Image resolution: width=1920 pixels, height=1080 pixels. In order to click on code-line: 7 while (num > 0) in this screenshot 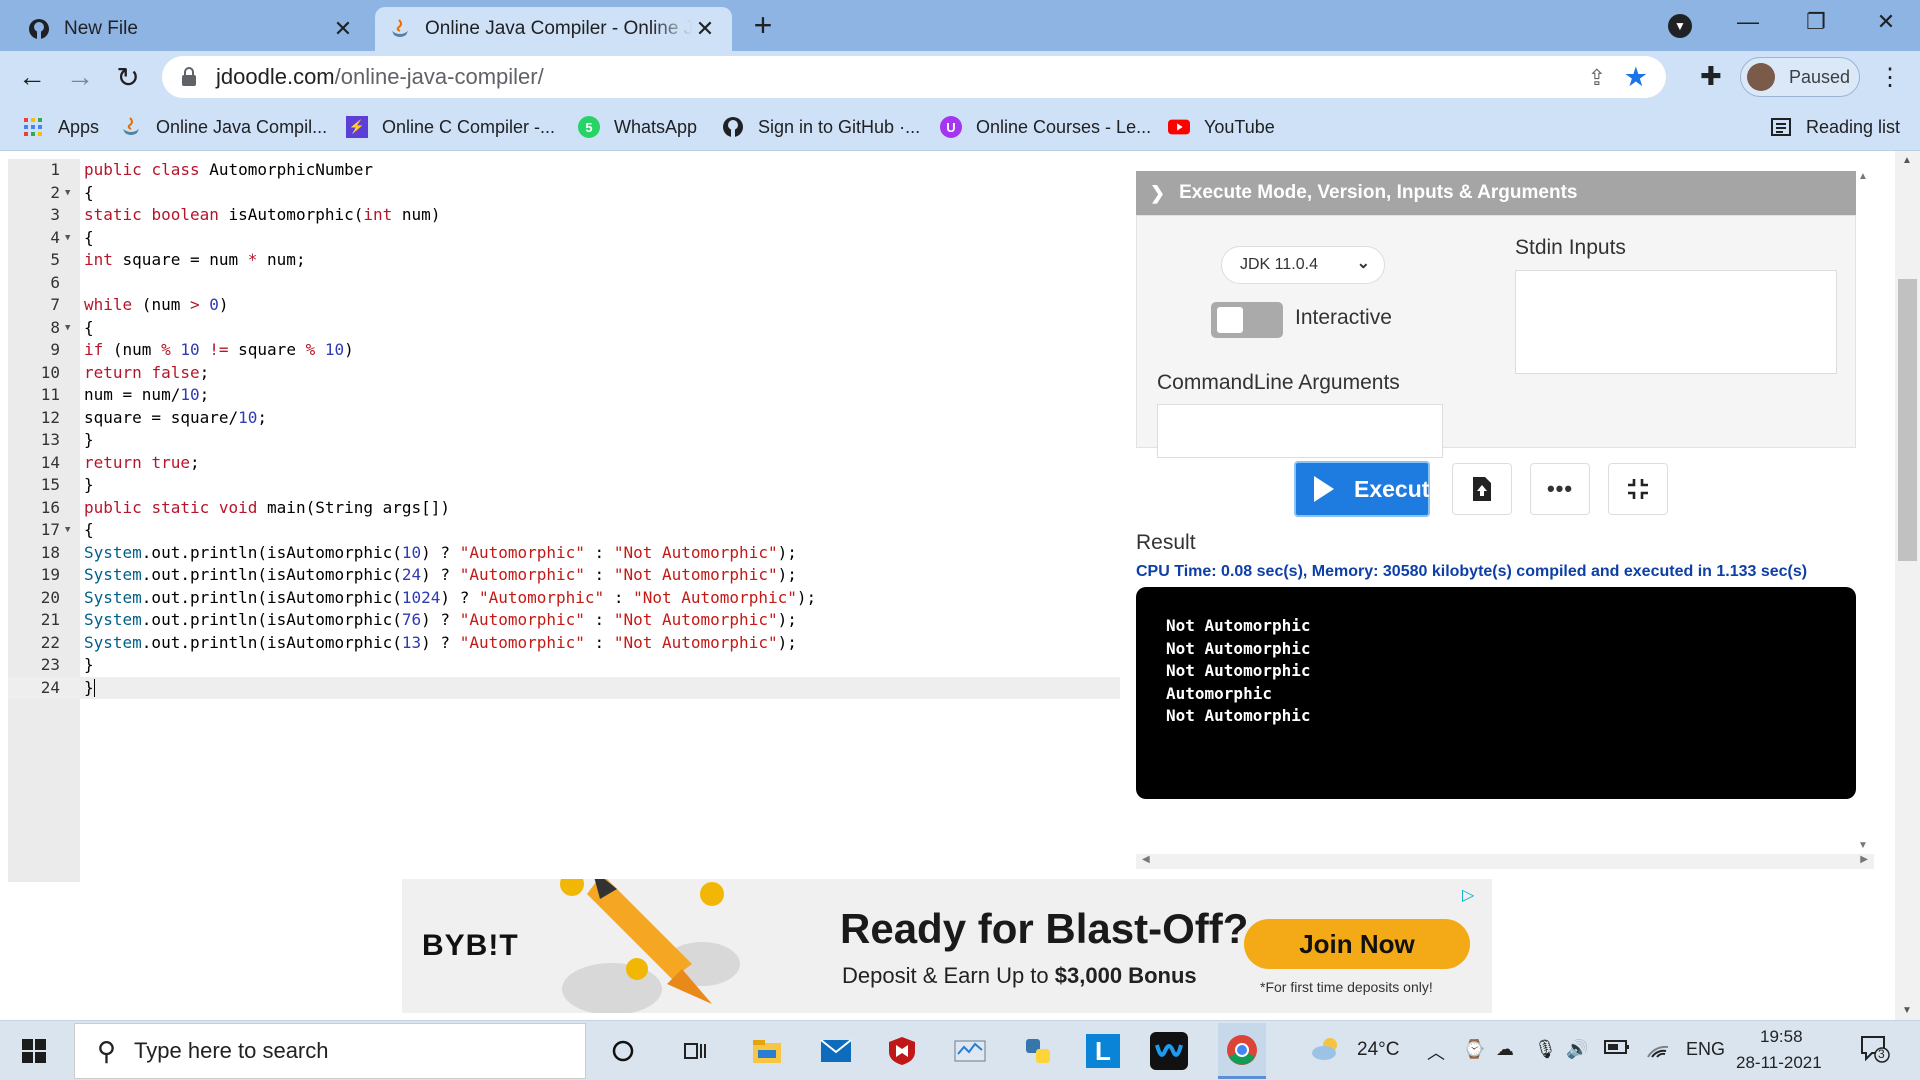, I will do `click(564, 305)`.